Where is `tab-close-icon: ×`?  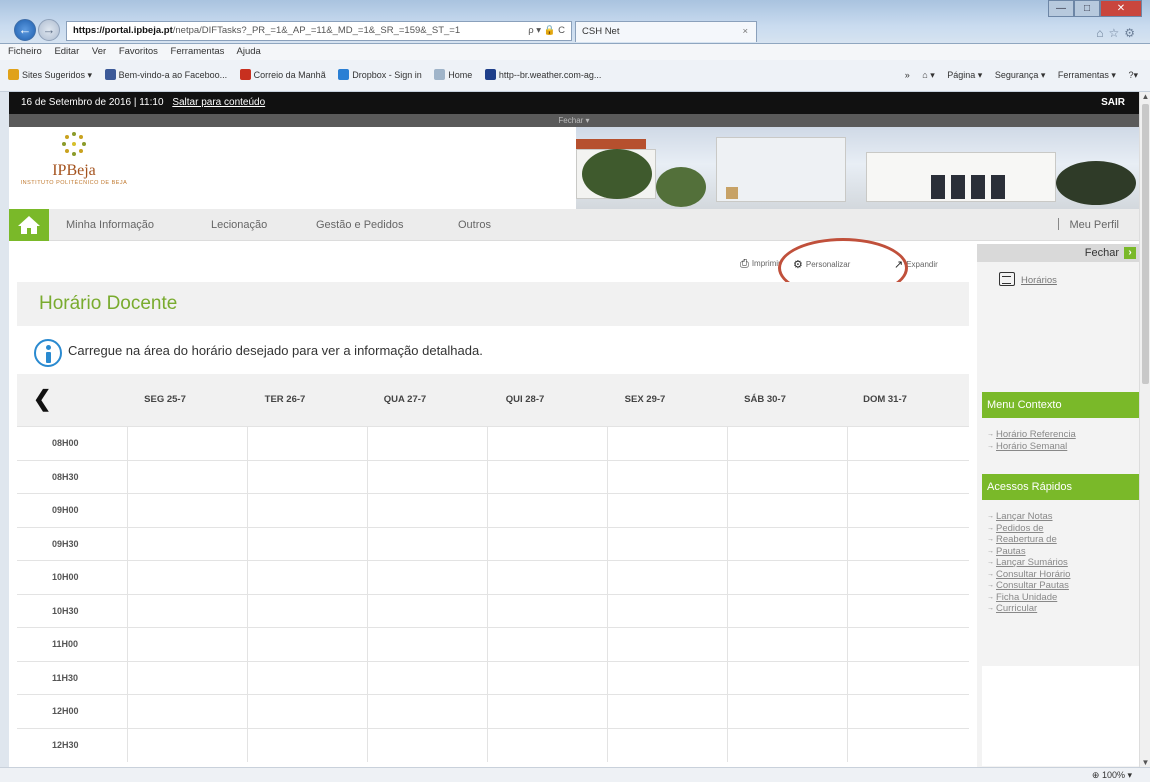
tab-close-icon: × is located at coordinates (745, 32).